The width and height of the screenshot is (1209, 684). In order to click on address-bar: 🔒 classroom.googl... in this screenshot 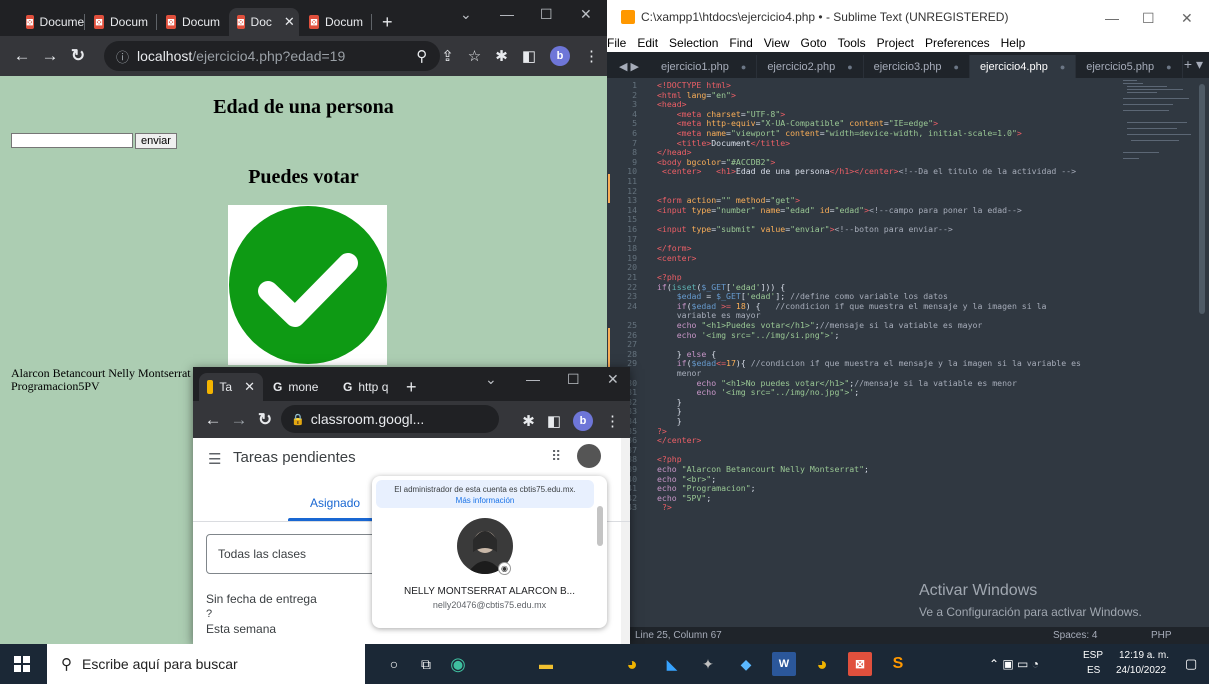, I will do `click(390, 419)`.